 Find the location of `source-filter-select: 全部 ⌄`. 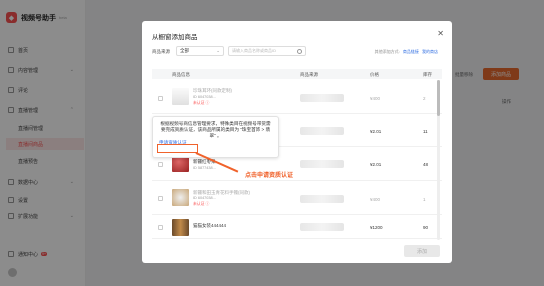

source-filter-select: 全部 ⌄ is located at coordinates (200, 51).